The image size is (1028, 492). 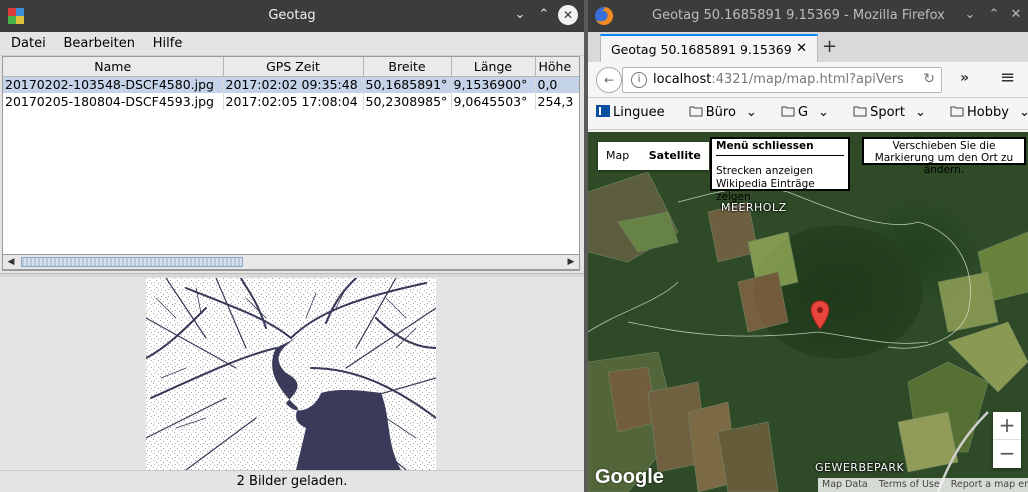 What do you see at coordinates (629, 477) in the screenshot?
I see `google-logo: Google` at bounding box center [629, 477].